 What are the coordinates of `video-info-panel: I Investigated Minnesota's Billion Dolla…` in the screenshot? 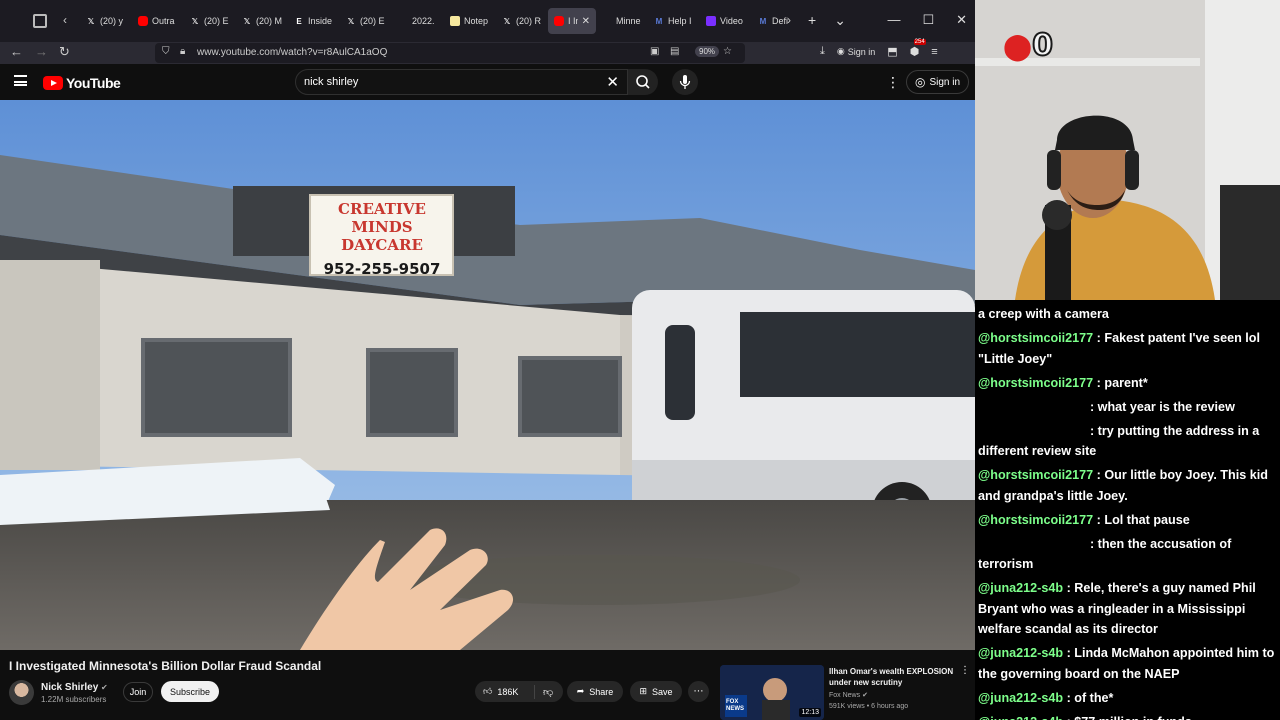 It's located at (487, 685).